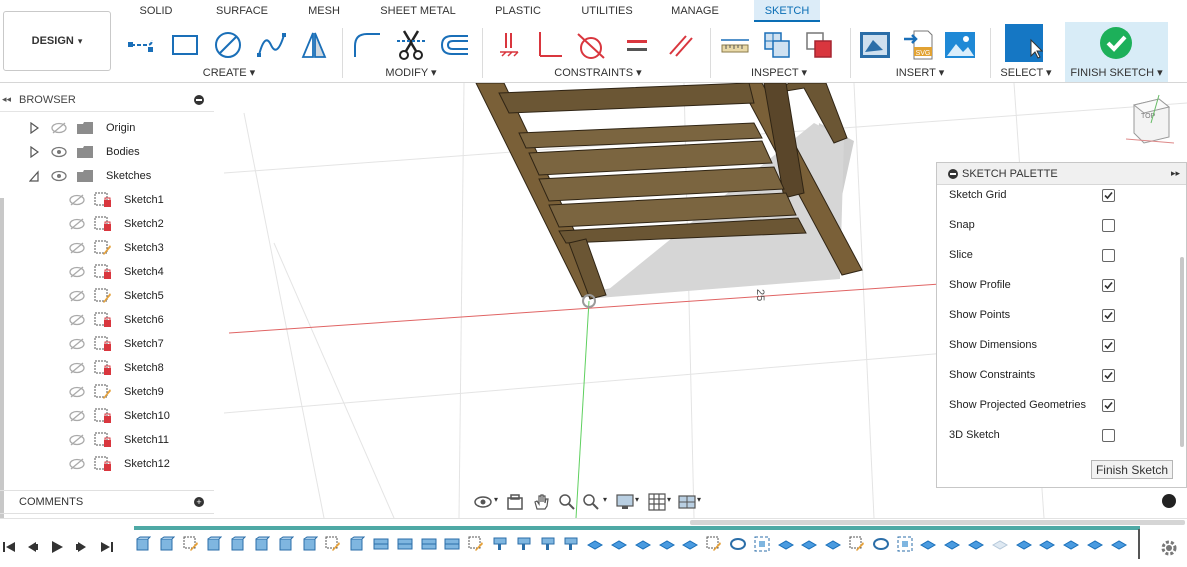 This screenshot has width=1187, height=567. What do you see at coordinates (515, 502) in the screenshot?
I see `look-at-icon` at bounding box center [515, 502].